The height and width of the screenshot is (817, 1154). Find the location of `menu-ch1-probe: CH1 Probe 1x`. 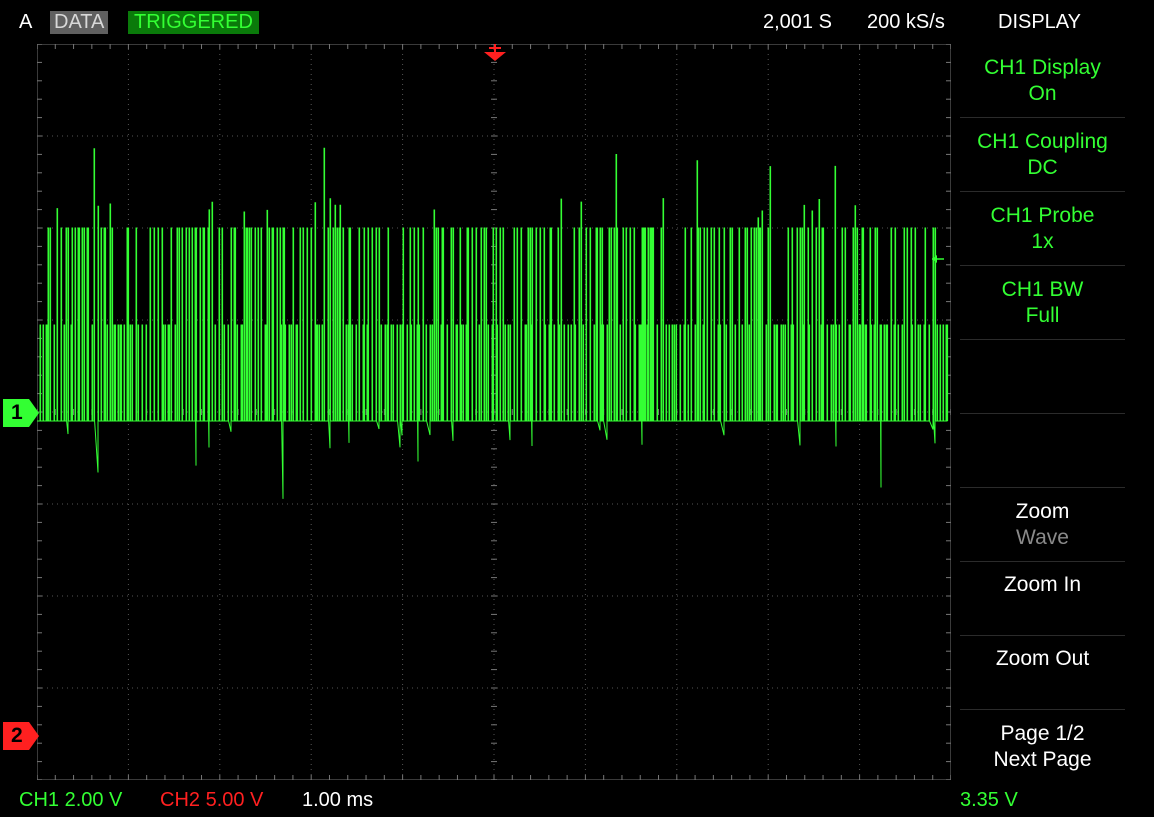

menu-ch1-probe: CH1 Probe 1x is located at coordinates (1042, 229).